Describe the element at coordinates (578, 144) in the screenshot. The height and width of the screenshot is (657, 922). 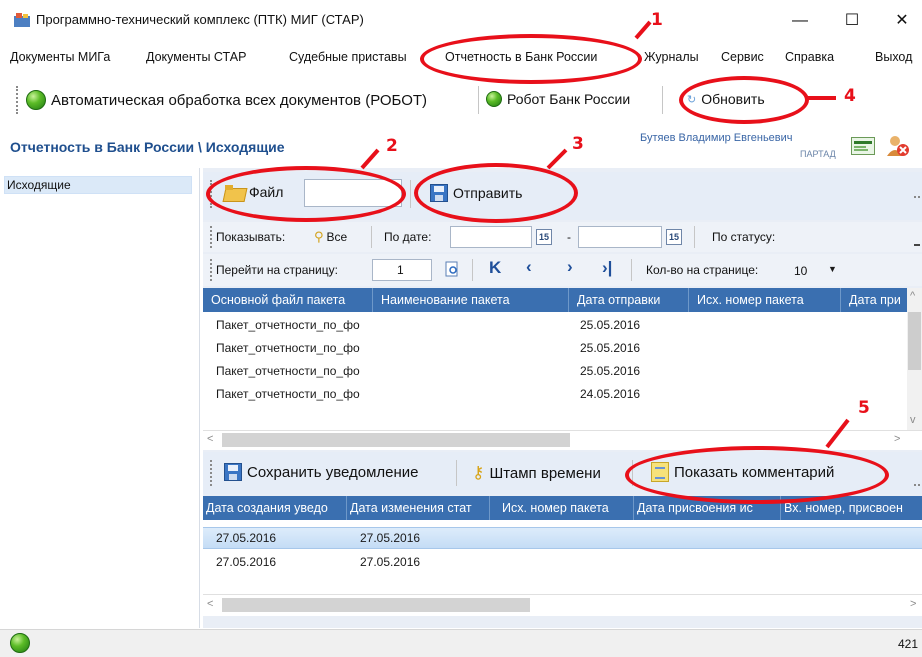
I see `annotation-number: 3` at that location.